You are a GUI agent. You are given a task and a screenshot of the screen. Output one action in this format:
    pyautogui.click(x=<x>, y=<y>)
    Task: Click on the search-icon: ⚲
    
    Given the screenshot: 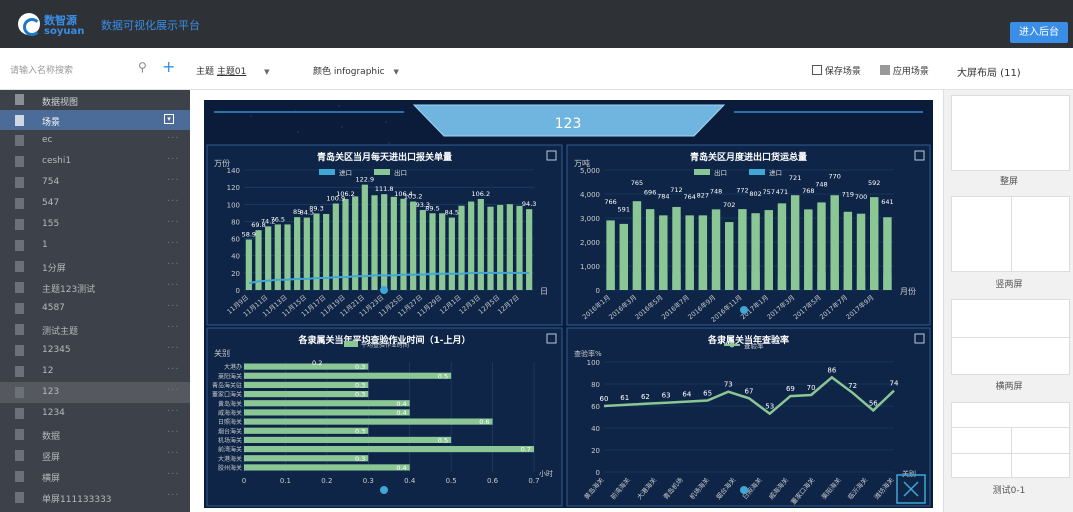 What is the action you would take?
    pyautogui.click(x=142, y=67)
    